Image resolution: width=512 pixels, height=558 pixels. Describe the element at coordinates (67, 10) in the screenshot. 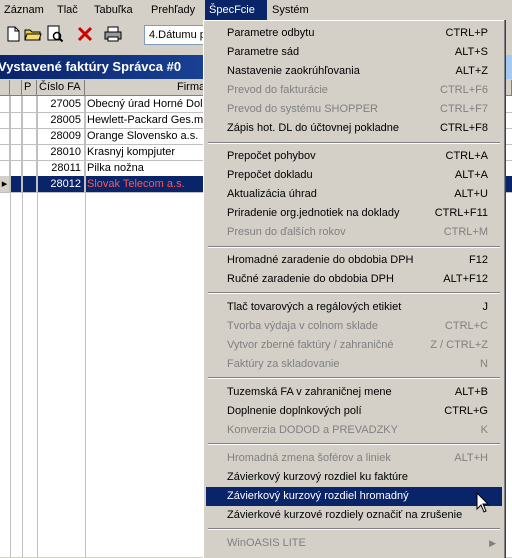

I see `menu-tlac: Tlač` at that location.